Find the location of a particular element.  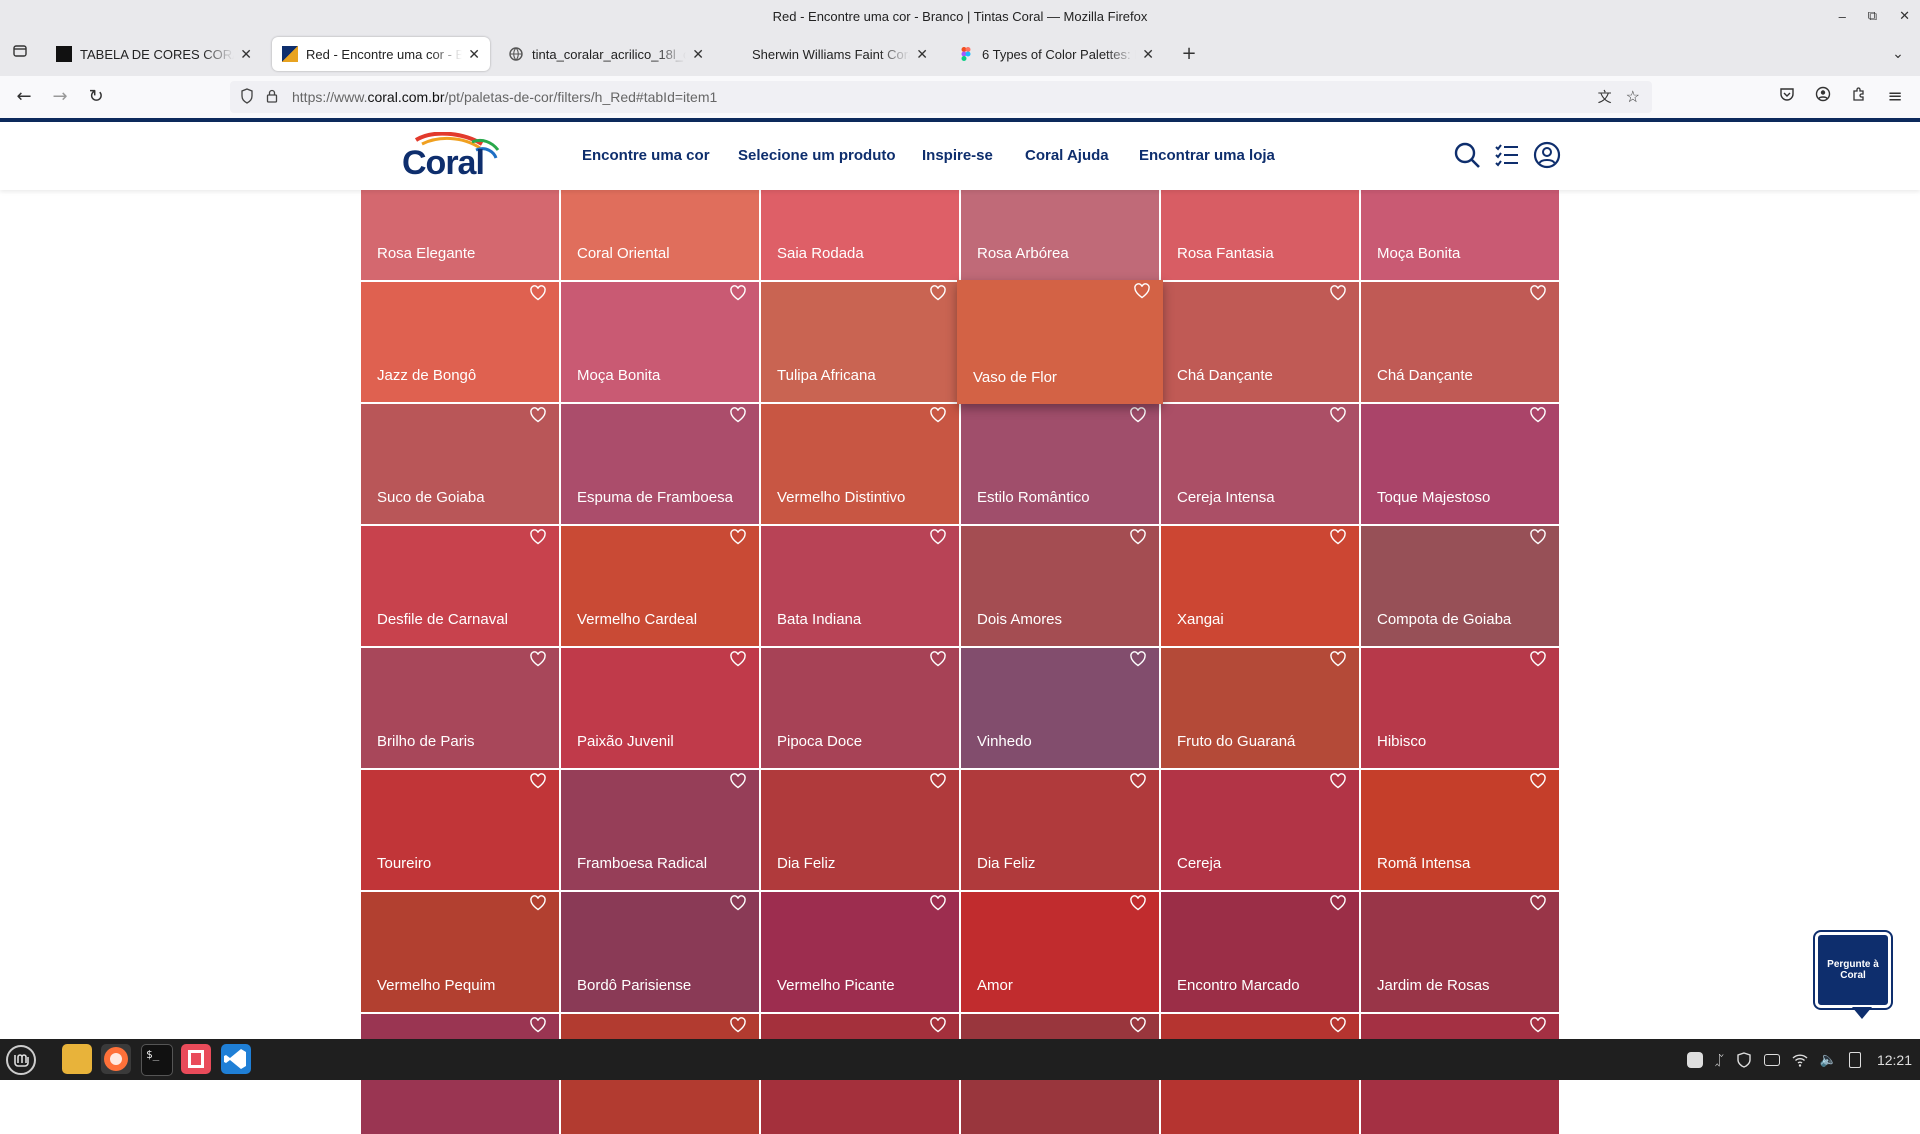

lock-icon is located at coordinates (272, 97).